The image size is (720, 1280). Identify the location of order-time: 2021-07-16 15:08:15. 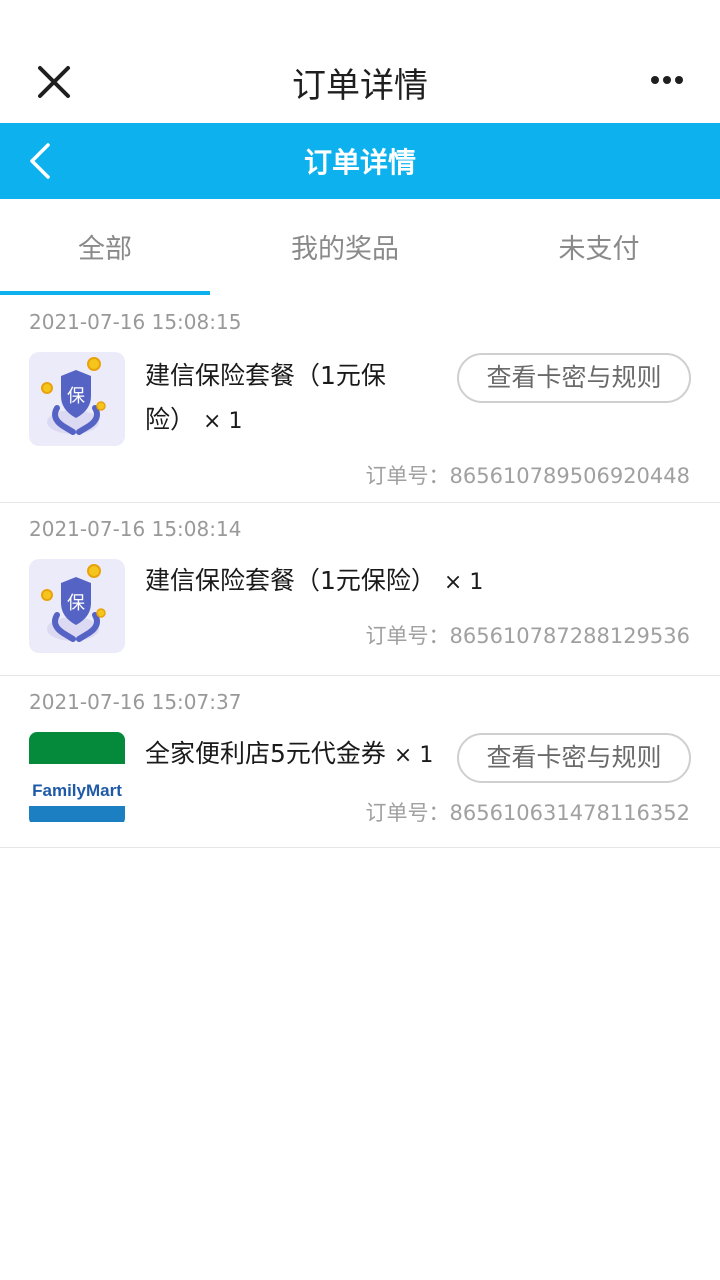
(135, 322).